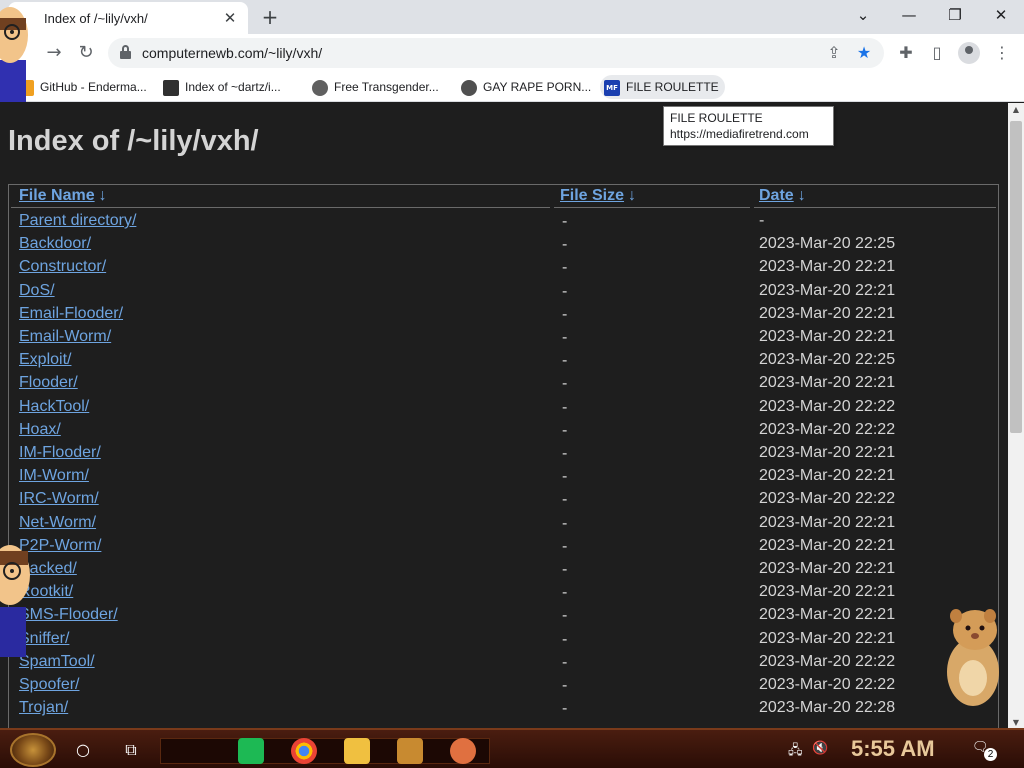 Image resolution: width=1024 pixels, height=768 pixels. I want to click on directory-link: Backdoor/, so click(55, 244).